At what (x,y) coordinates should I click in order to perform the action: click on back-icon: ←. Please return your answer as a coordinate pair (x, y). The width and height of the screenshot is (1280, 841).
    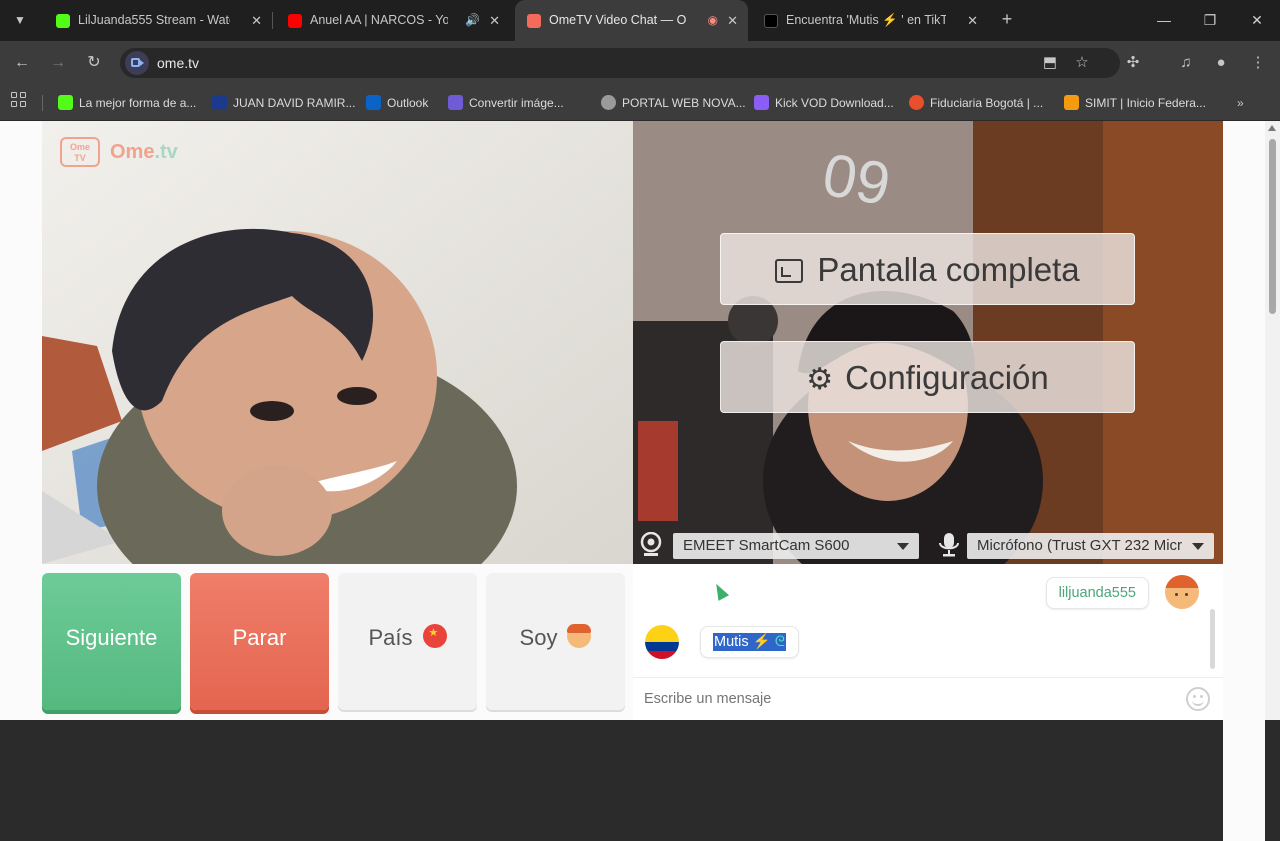
    Looking at the image, I should click on (22, 63).